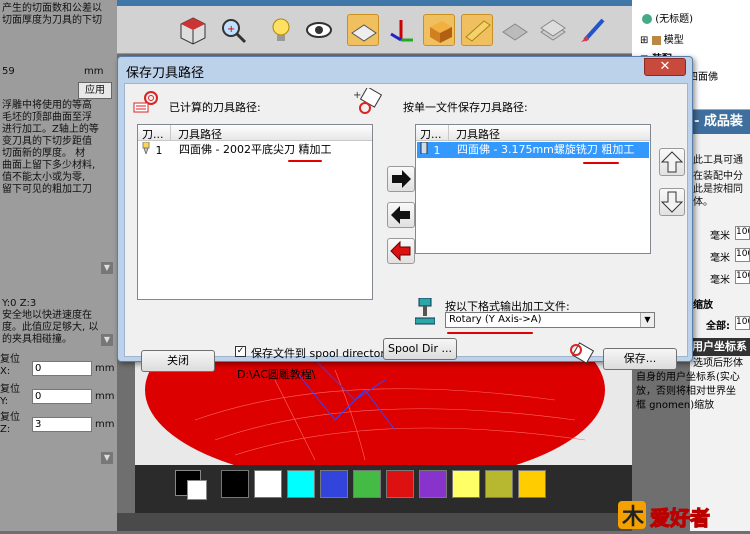 The width and height of the screenshot is (750, 534). What do you see at coordinates (200, 134) in the screenshot?
I see `left-col-path: 刀具路径` at bounding box center [200, 134].